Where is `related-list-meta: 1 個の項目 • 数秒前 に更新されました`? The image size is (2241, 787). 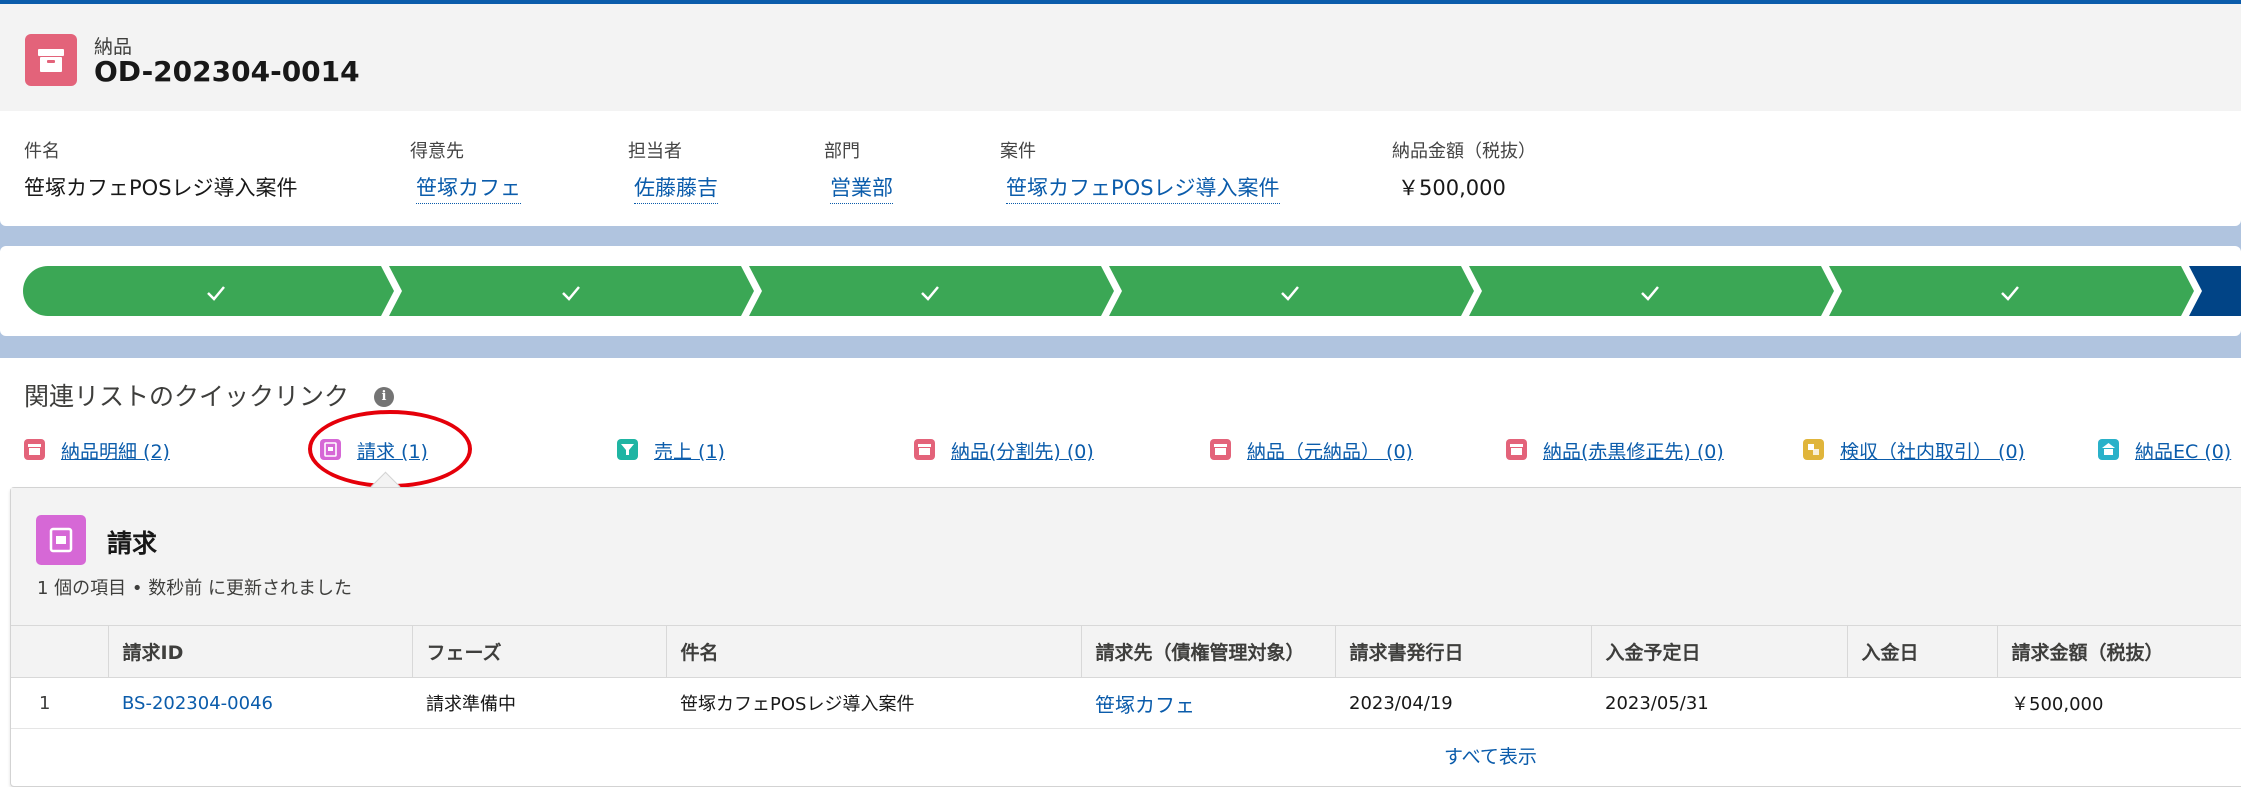 related-list-meta: 1 個の項目 • 数秒前 に更新されました is located at coordinates (194, 588).